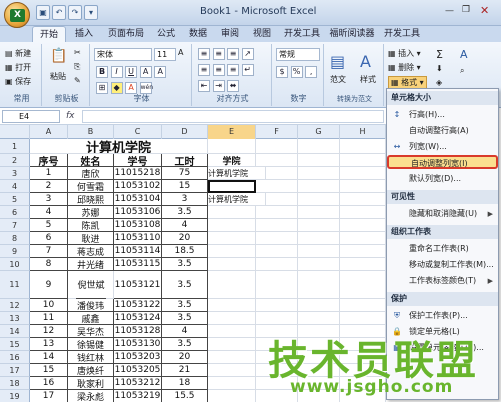 This screenshot has height=402, width=501. I want to click on data-cell: 15.5, so click(185, 396).